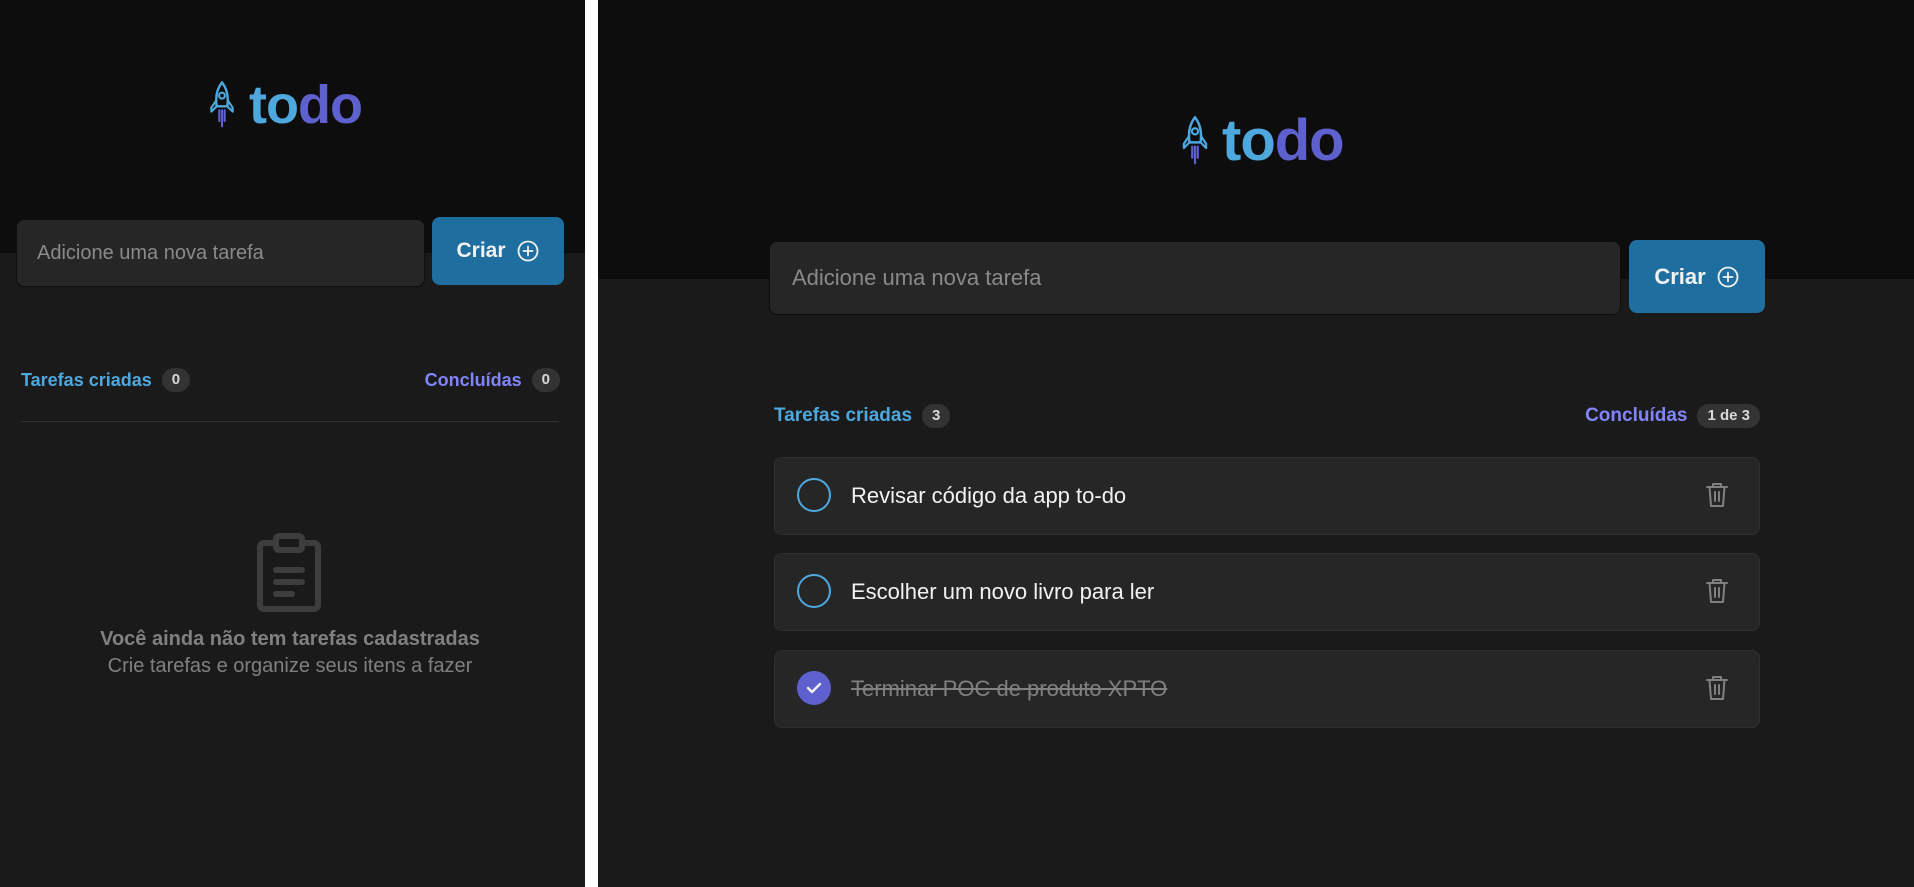  Describe the element at coordinates (176, 380) in the screenshot. I see `created-tasks-badge: 0` at that location.